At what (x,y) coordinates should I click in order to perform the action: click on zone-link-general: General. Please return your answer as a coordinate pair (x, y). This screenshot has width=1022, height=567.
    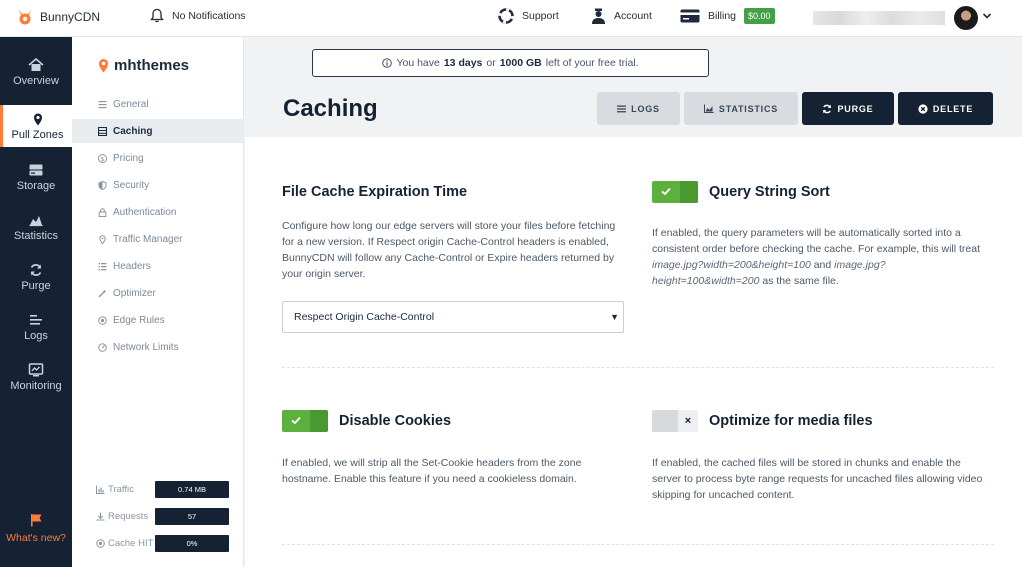
    Looking at the image, I should click on (158, 104).